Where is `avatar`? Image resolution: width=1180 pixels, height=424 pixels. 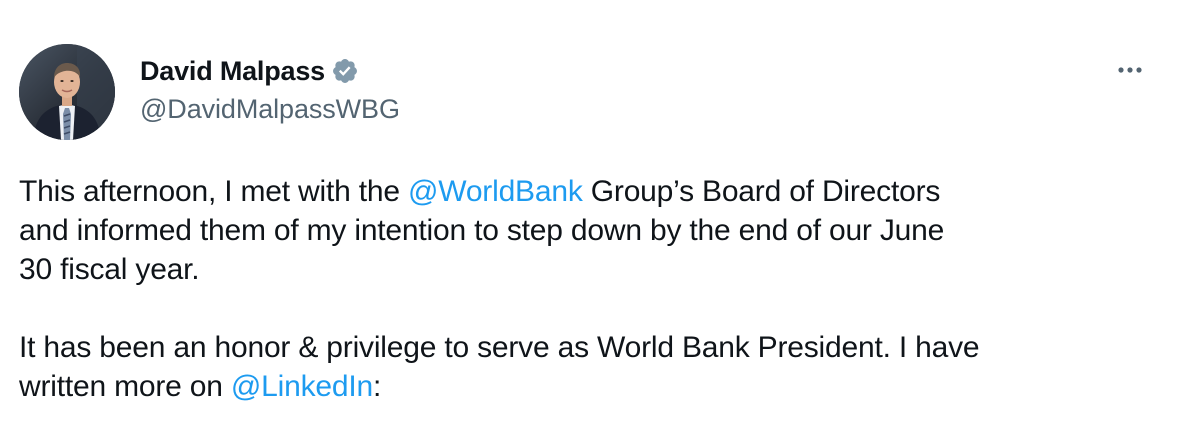 avatar is located at coordinates (67, 92).